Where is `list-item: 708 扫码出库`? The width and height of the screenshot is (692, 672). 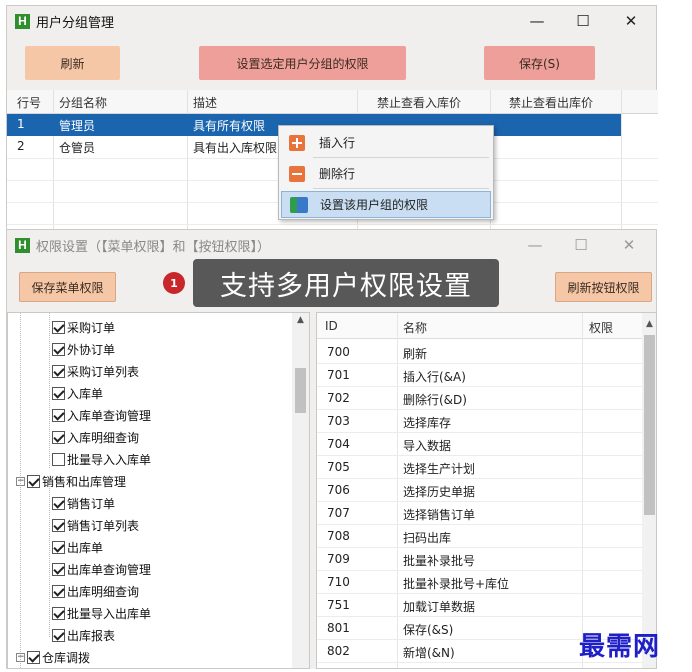 list-item: 708 扫码出库 is located at coordinates (479, 536).